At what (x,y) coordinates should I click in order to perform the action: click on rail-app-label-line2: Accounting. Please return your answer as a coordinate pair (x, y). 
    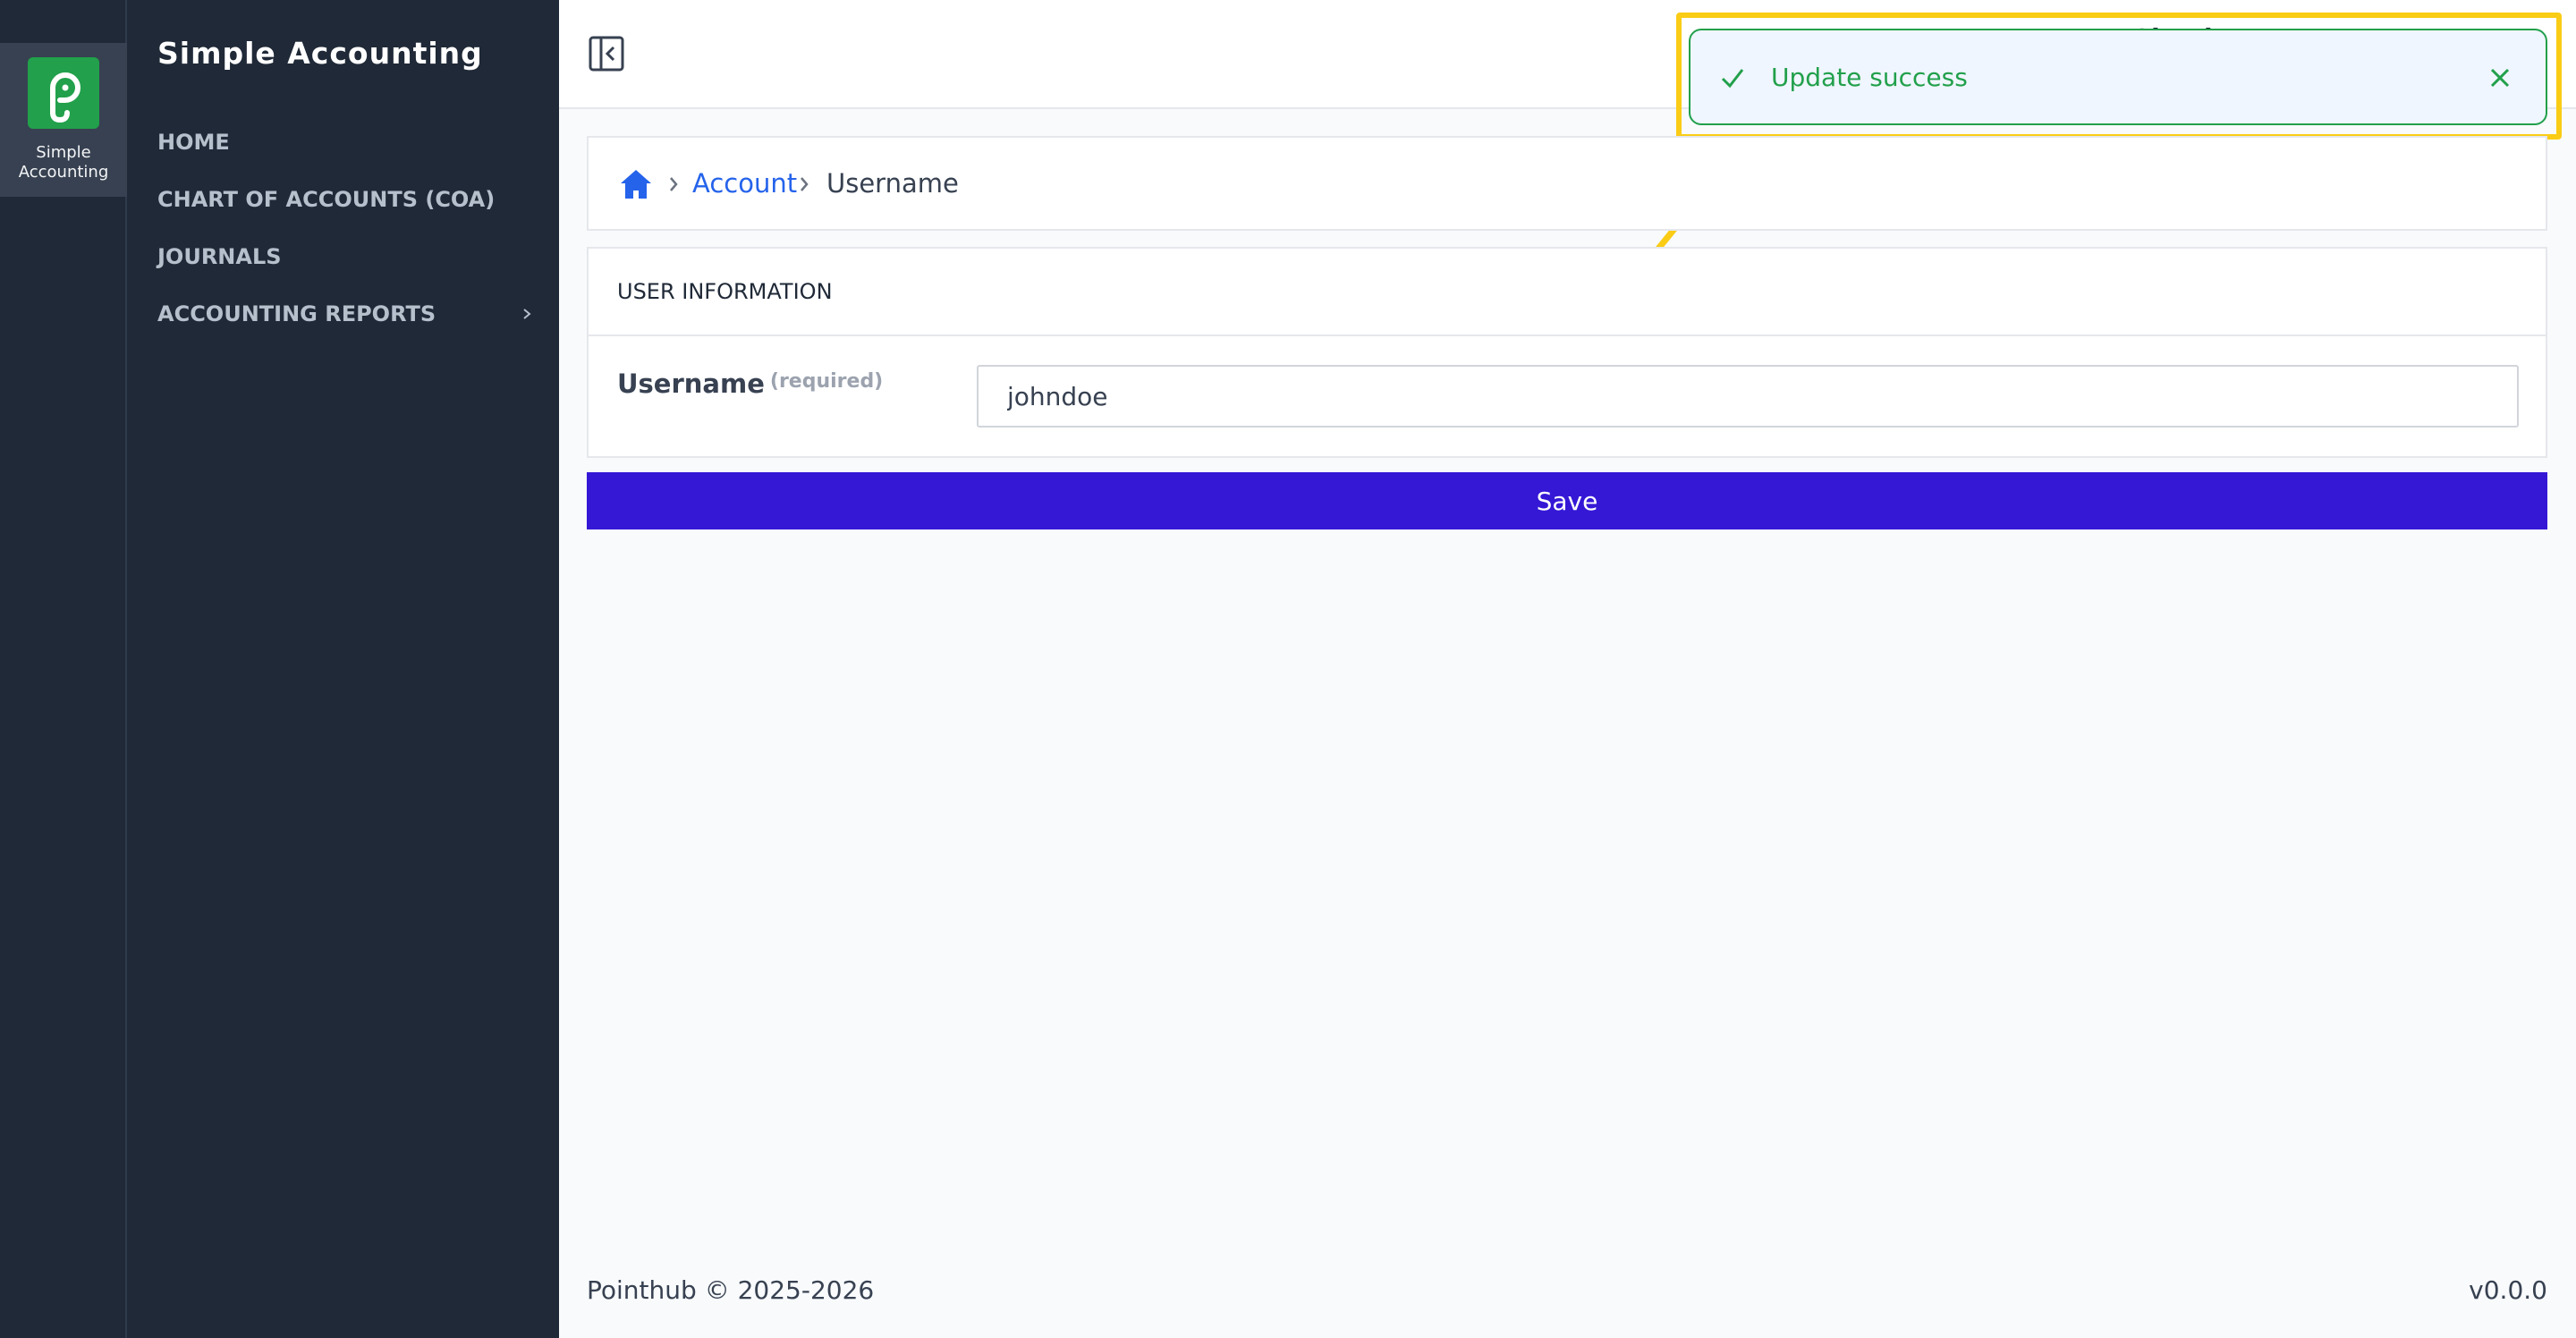
    Looking at the image, I should click on (63, 172).